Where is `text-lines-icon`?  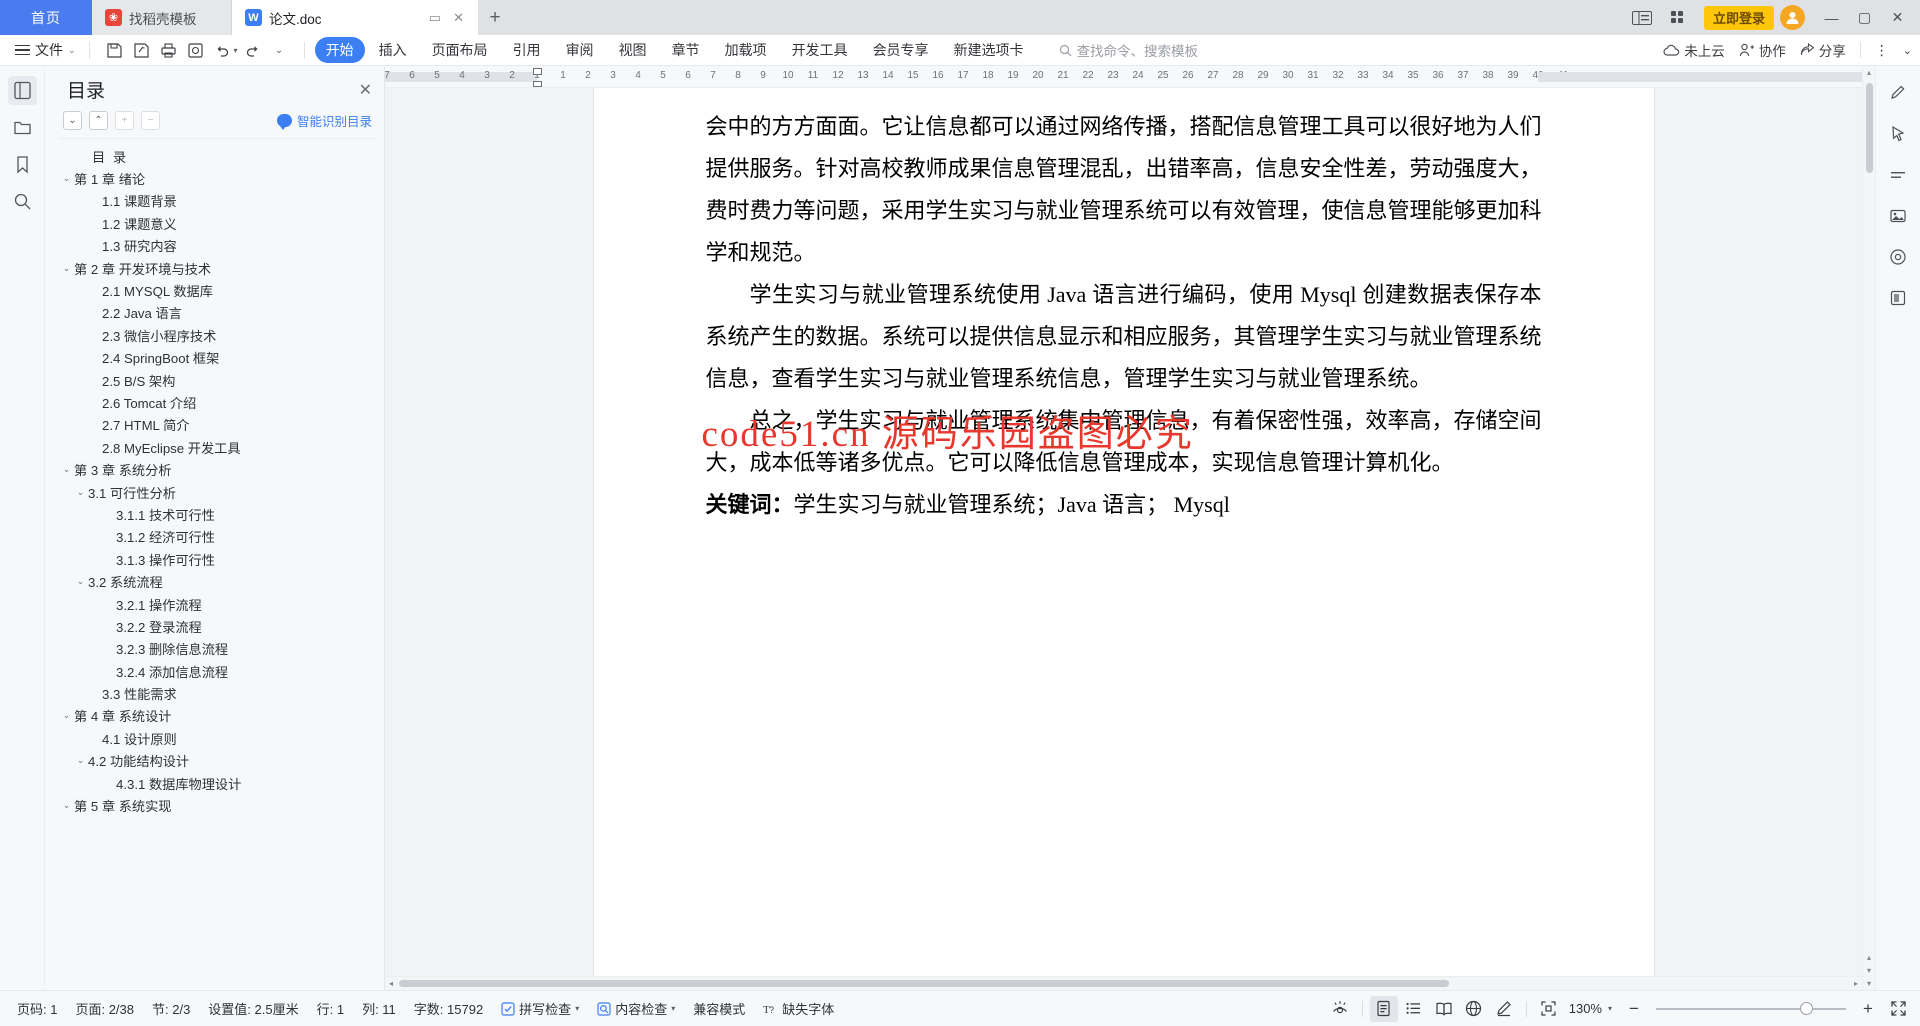
text-lines-icon is located at coordinates (1898, 174).